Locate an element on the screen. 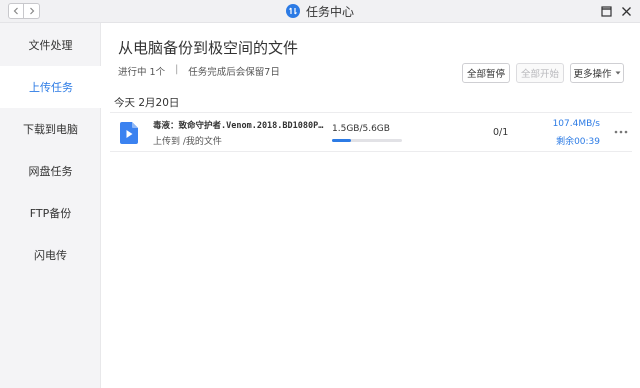 This screenshot has height=388, width=640. task-destination: 上传到 /我的文件 is located at coordinates (187, 142).